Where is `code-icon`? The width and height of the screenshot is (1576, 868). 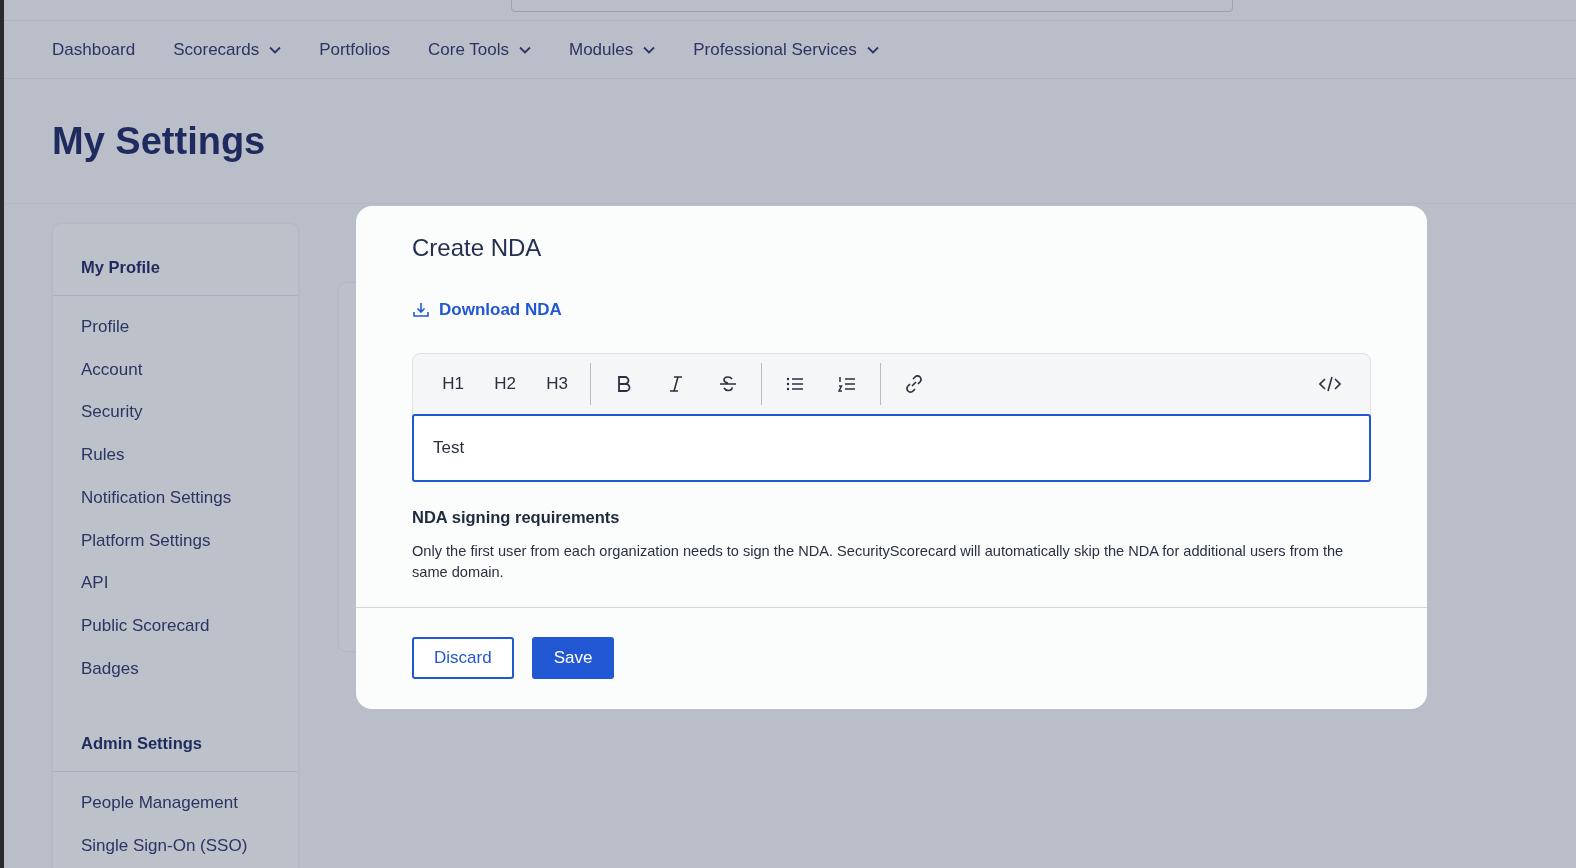
code-icon is located at coordinates (1330, 384).